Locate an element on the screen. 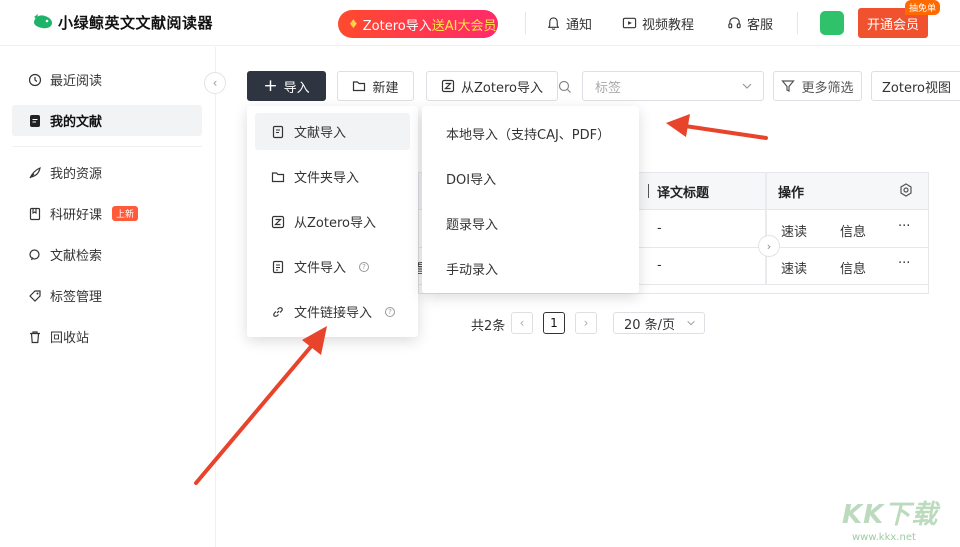 This screenshot has height=547, width=960. diamond-icon: ♦ is located at coordinates (353, 24).